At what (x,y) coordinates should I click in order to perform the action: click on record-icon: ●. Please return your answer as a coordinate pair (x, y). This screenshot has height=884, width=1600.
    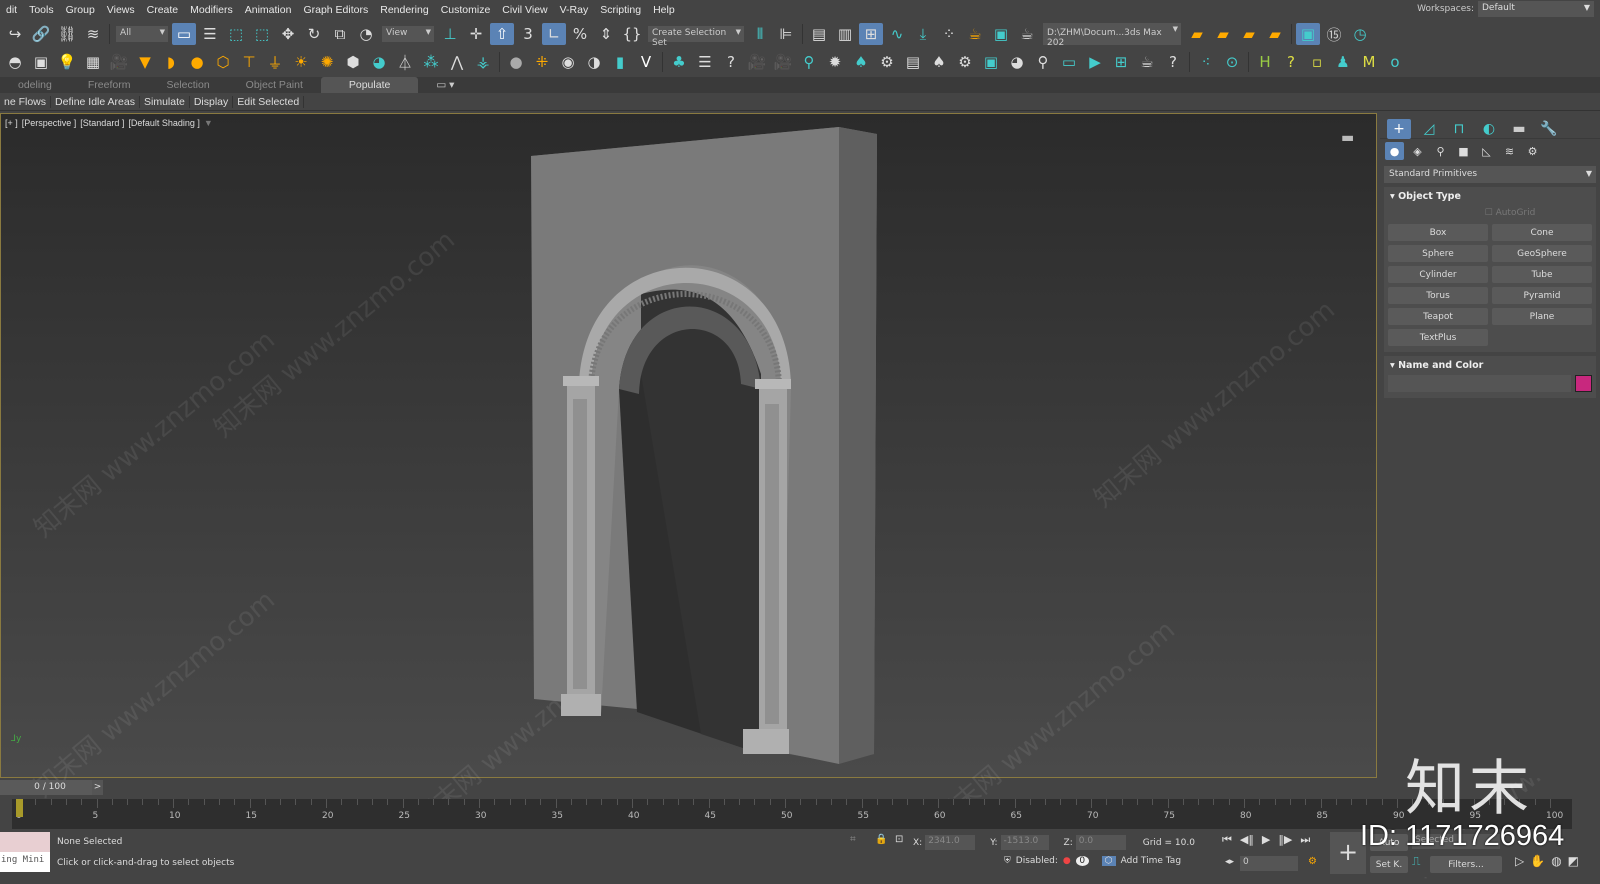
    Looking at the image, I should click on (1067, 861).